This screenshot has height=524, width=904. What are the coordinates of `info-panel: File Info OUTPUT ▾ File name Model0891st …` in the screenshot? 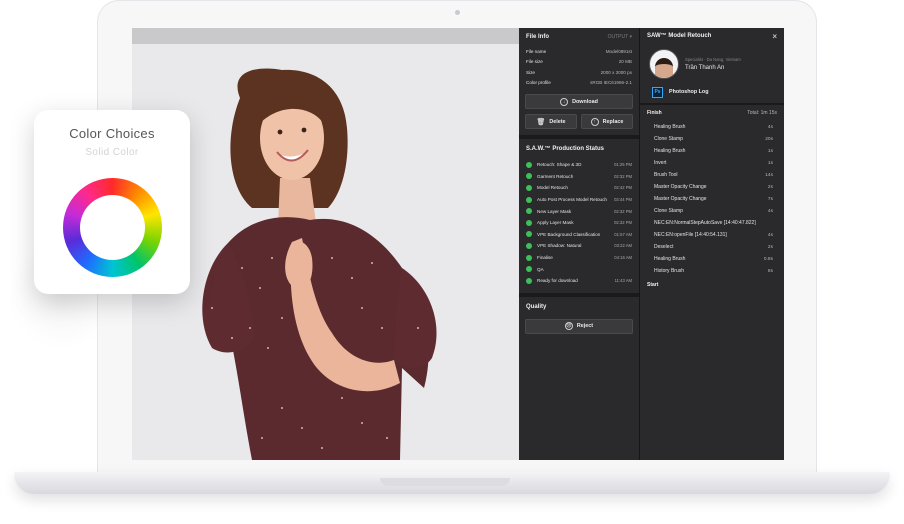 It's located at (579, 244).